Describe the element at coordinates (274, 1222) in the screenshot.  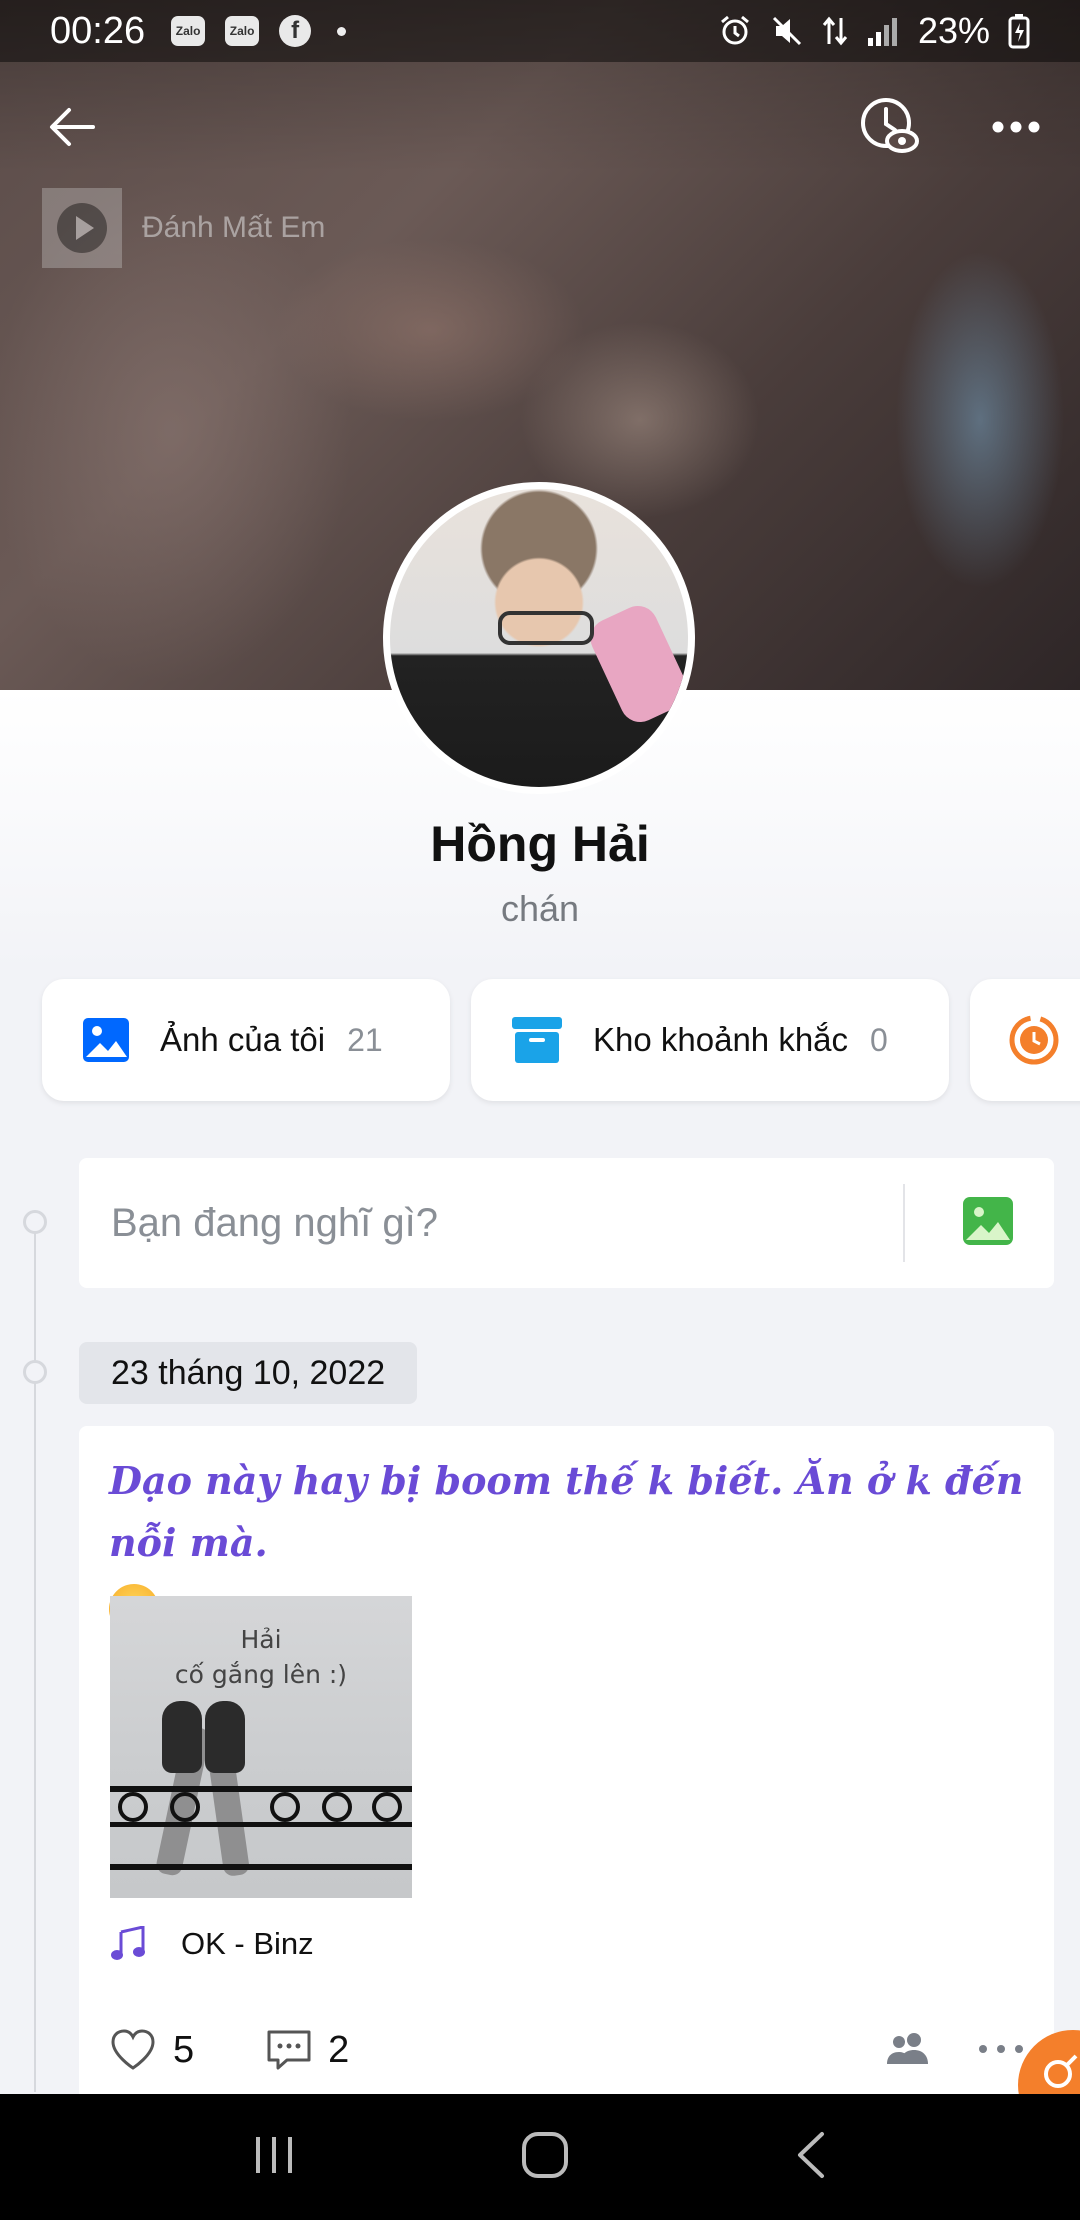
I see `composer-placeholder: Bạn đang nghĩ gì?` at that location.